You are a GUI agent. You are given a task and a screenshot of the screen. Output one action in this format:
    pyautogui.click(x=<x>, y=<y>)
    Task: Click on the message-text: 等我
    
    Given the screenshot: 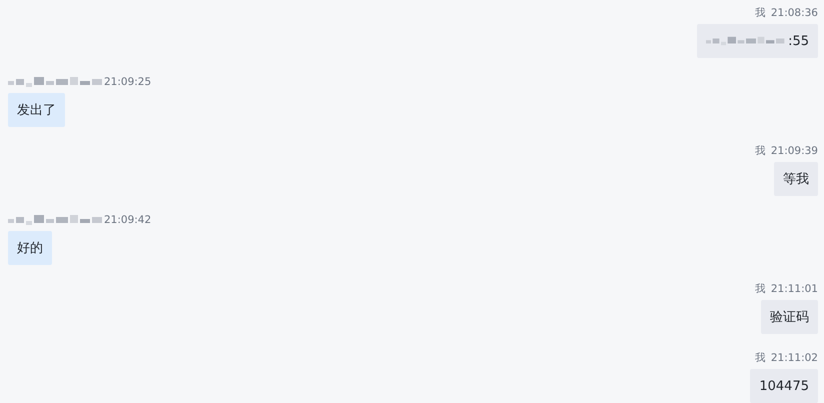 What is the action you would take?
    pyautogui.click(x=796, y=179)
    